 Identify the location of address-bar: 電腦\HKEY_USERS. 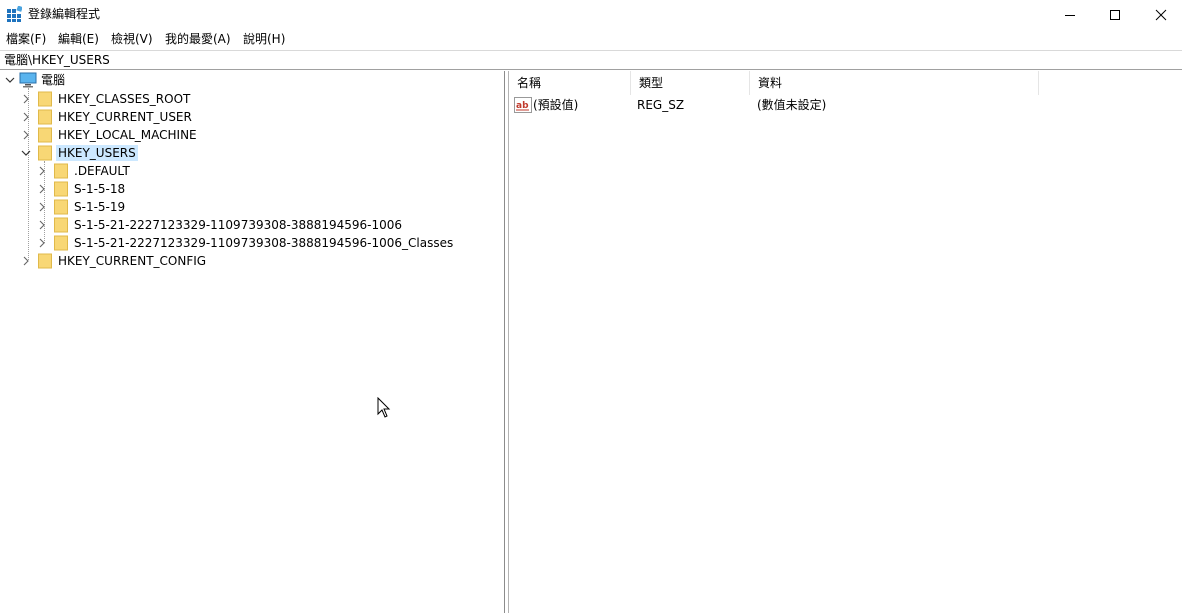
(591, 60).